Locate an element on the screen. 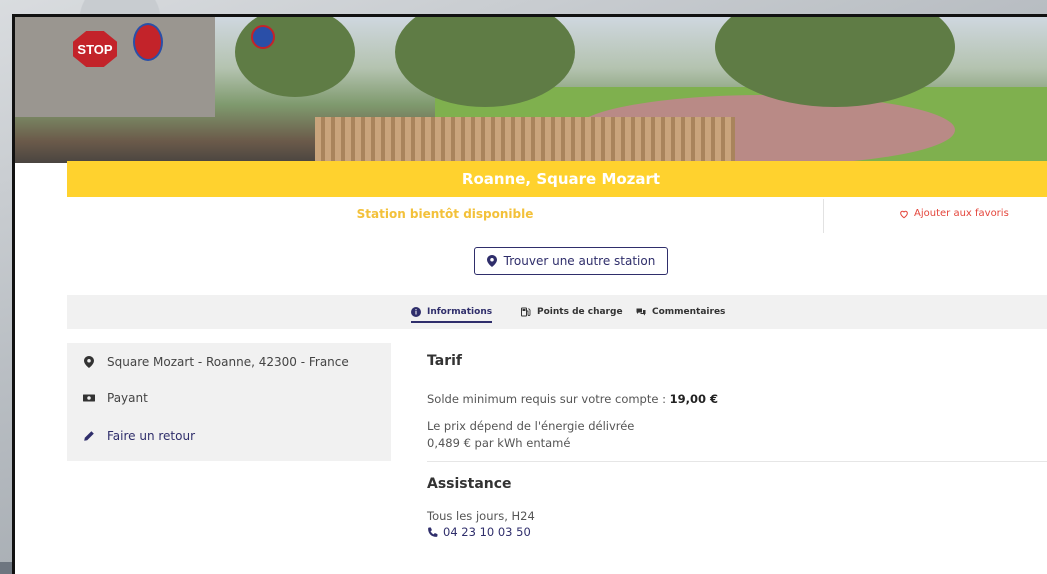 The height and width of the screenshot is (574, 1047). tab-commentaires: Commentaires is located at coordinates (680, 312).